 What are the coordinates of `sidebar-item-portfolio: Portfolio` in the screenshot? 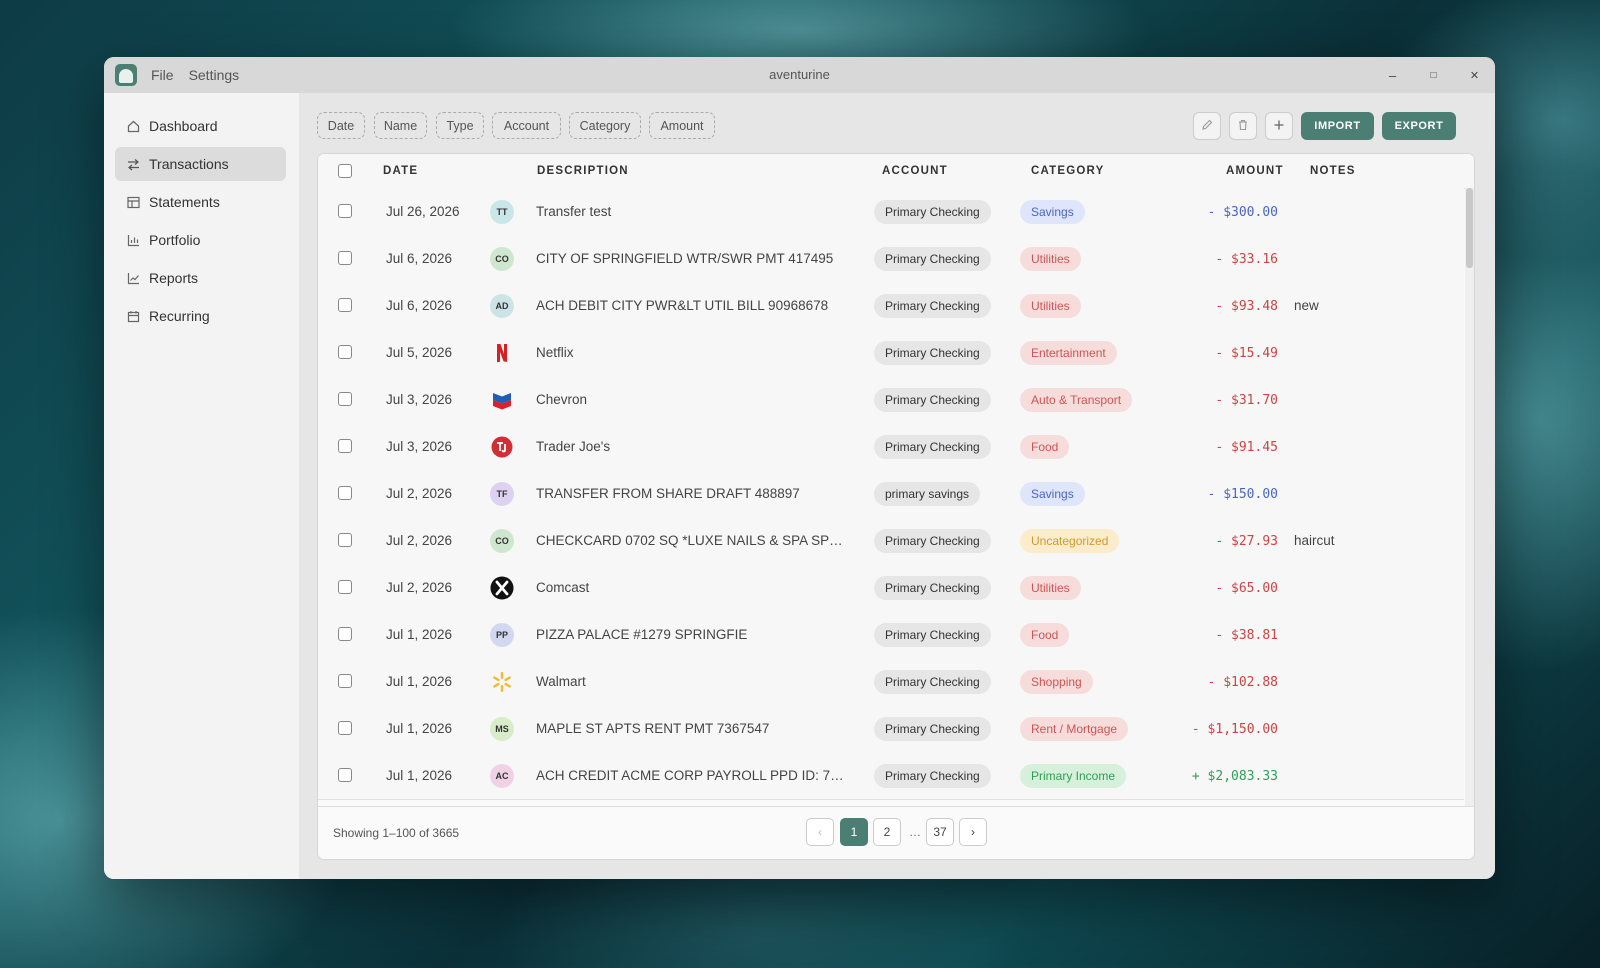 It's located at (200, 240).